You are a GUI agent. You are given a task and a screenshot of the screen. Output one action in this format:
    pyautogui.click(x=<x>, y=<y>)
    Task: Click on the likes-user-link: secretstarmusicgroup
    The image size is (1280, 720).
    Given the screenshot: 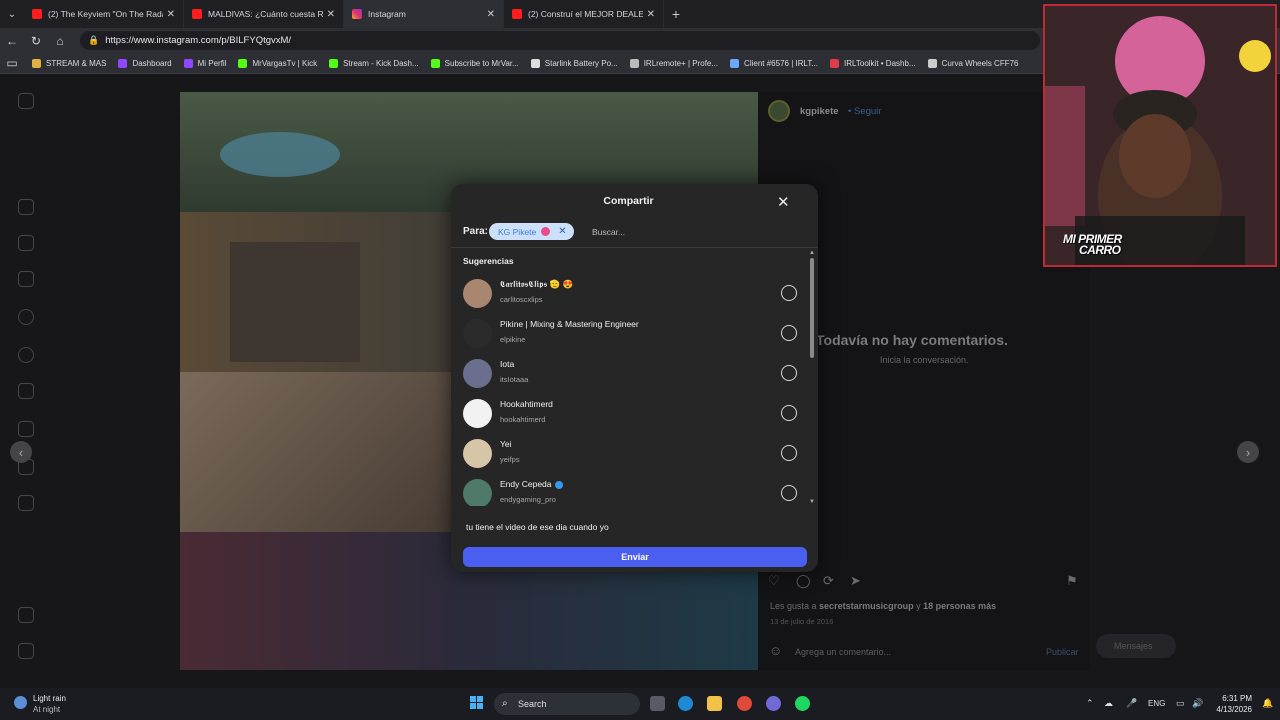 What is the action you would take?
    pyautogui.click(x=866, y=606)
    